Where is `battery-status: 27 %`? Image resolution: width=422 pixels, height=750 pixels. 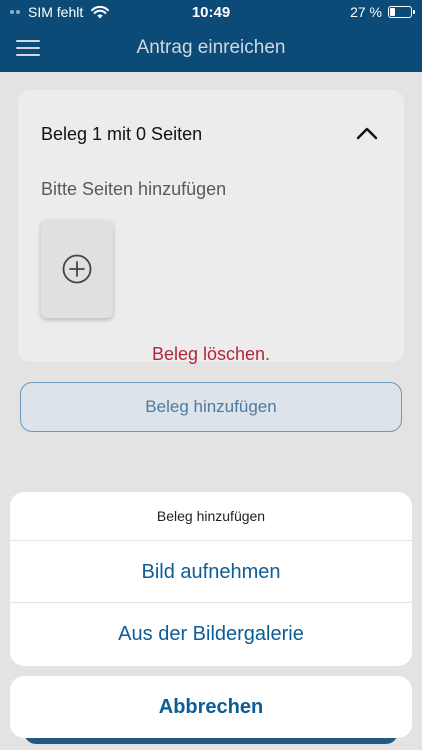 battery-status: 27 % is located at coordinates (382, 12).